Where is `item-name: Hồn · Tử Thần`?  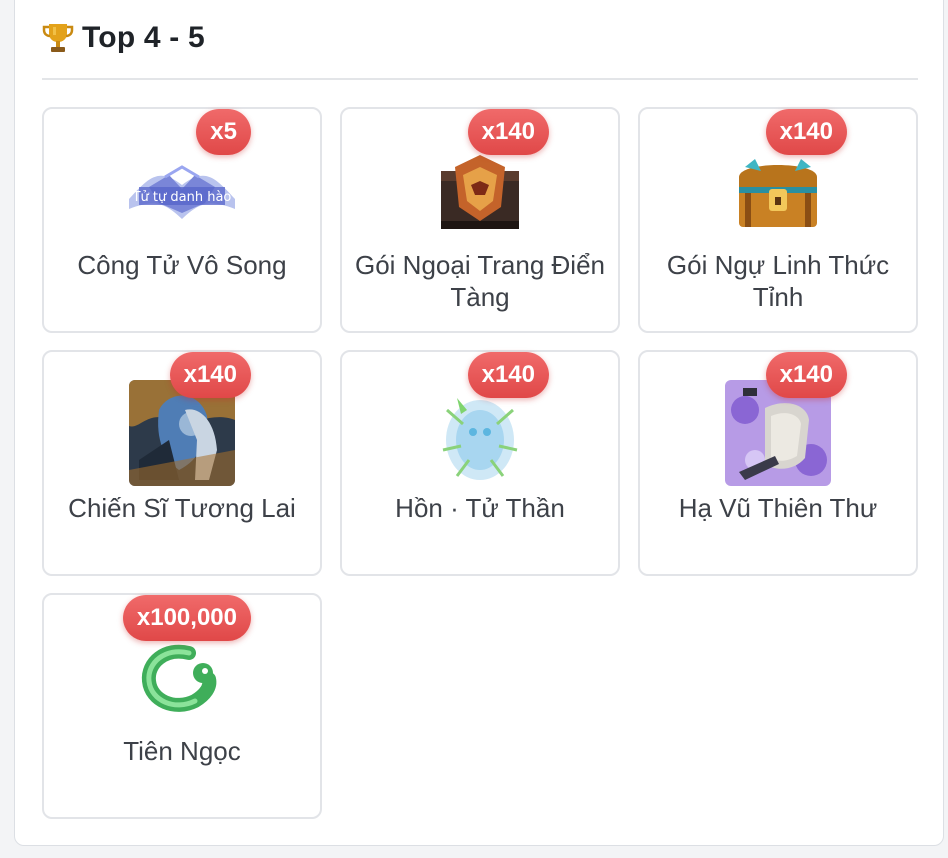
item-name: Hồn · Tử Thần is located at coordinates (480, 508).